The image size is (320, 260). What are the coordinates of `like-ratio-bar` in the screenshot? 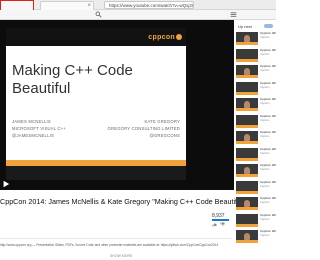 It's located at (220, 220).